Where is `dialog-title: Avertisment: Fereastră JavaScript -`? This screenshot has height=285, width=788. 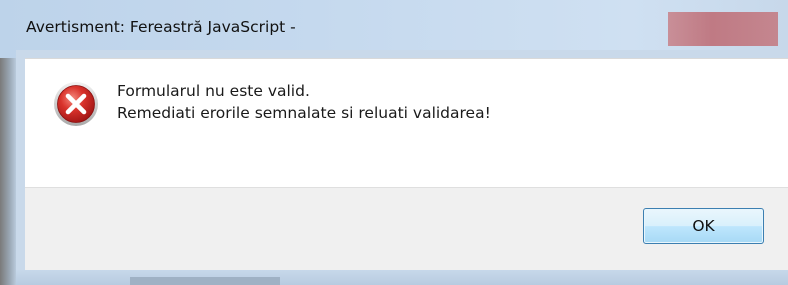 dialog-title: Avertisment: Fereastră JavaScript - is located at coordinates (161, 27).